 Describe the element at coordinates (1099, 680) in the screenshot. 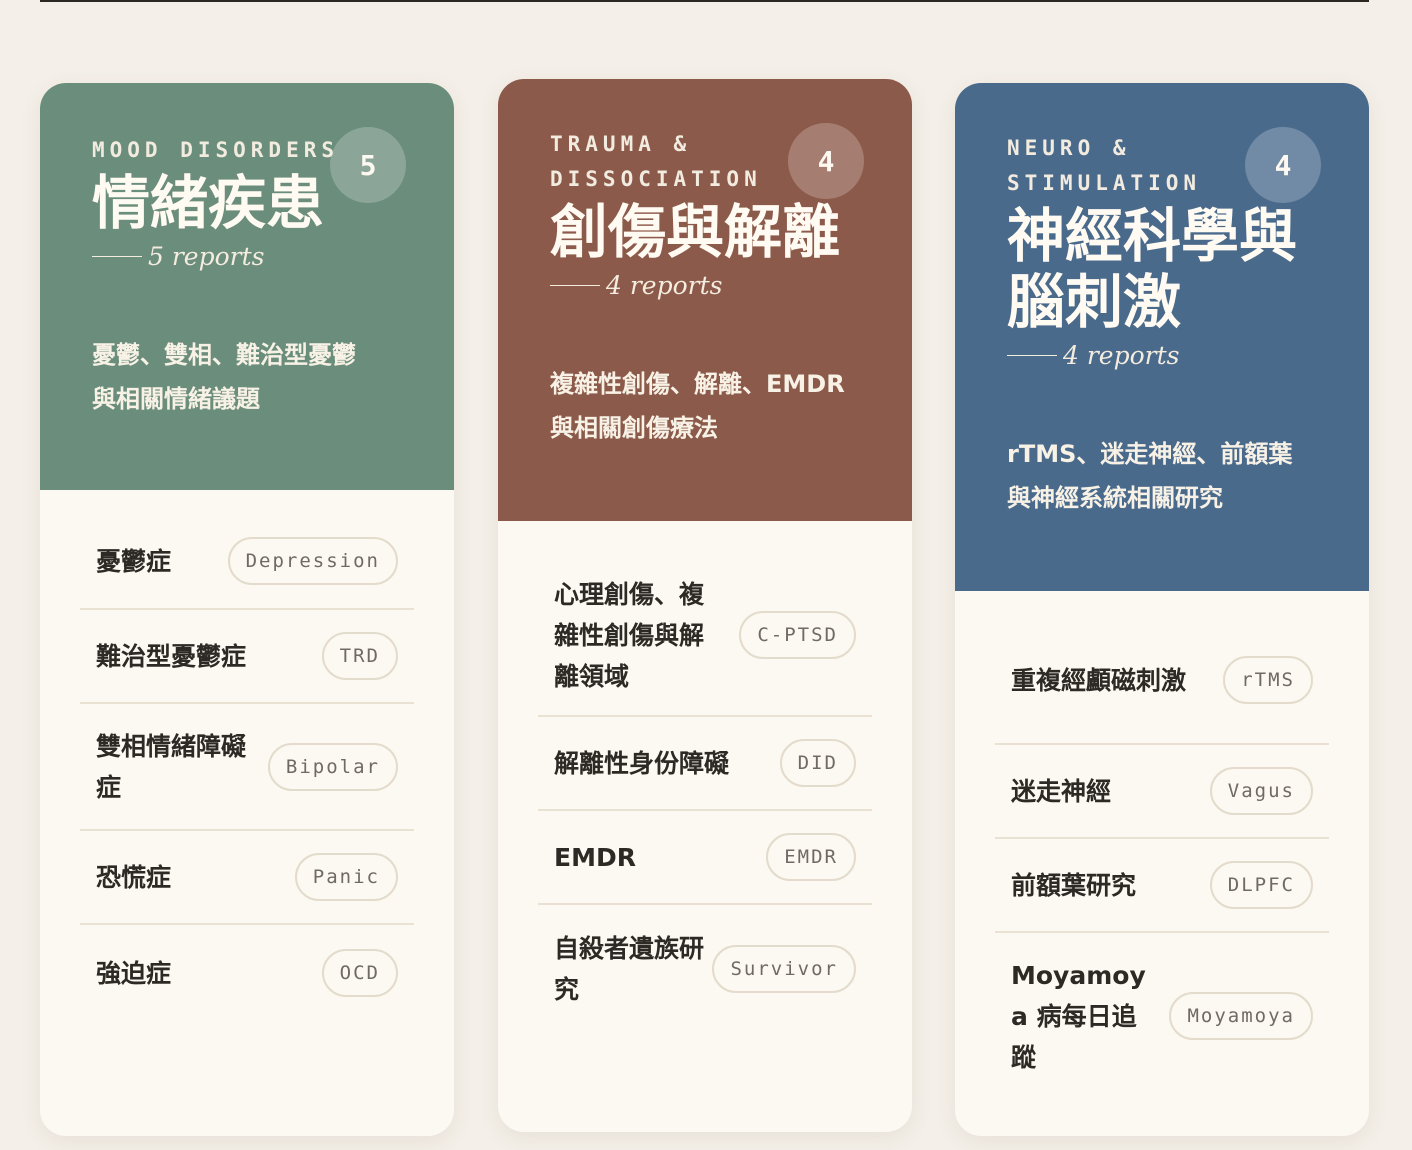

I see `topic-label: 重複經顱磁刺激` at that location.